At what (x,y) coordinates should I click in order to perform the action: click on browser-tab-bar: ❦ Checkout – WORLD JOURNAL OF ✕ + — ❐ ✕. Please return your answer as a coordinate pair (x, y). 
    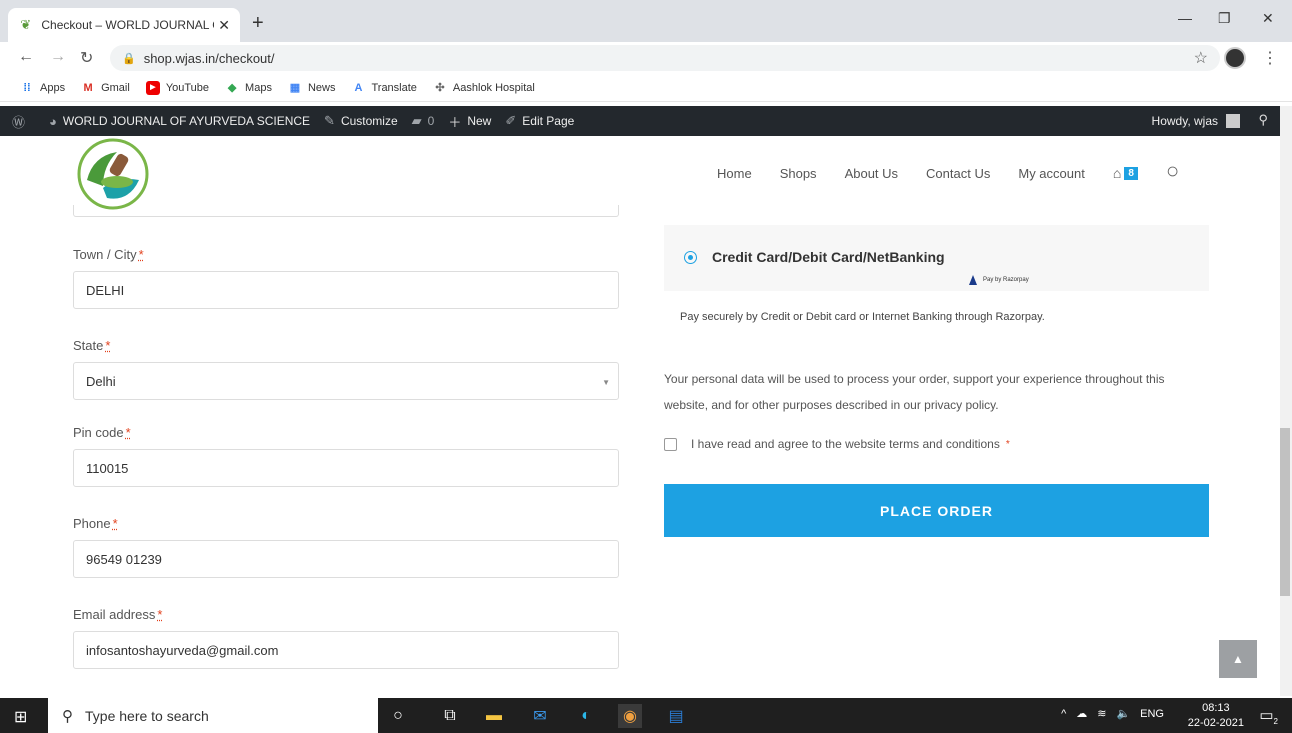
    Looking at the image, I should click on (646, 21).